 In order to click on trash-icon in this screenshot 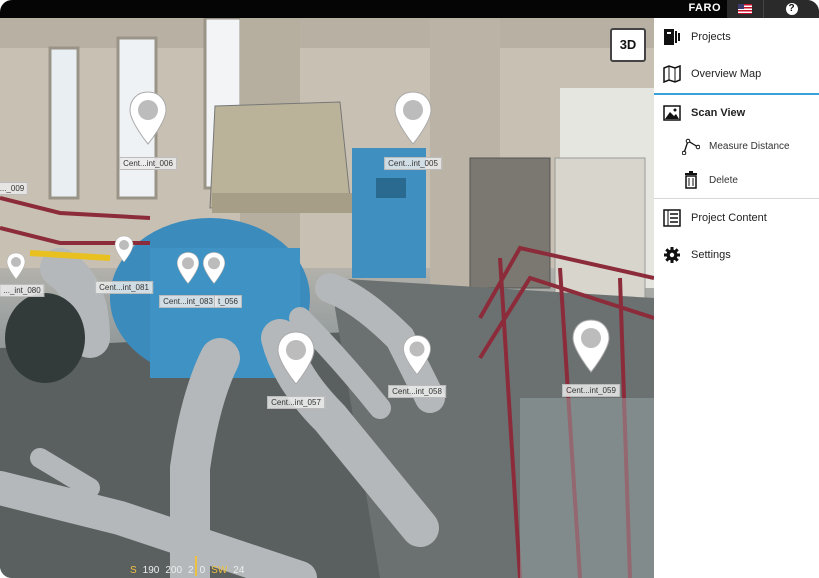, I will do `click(691, 180)`.